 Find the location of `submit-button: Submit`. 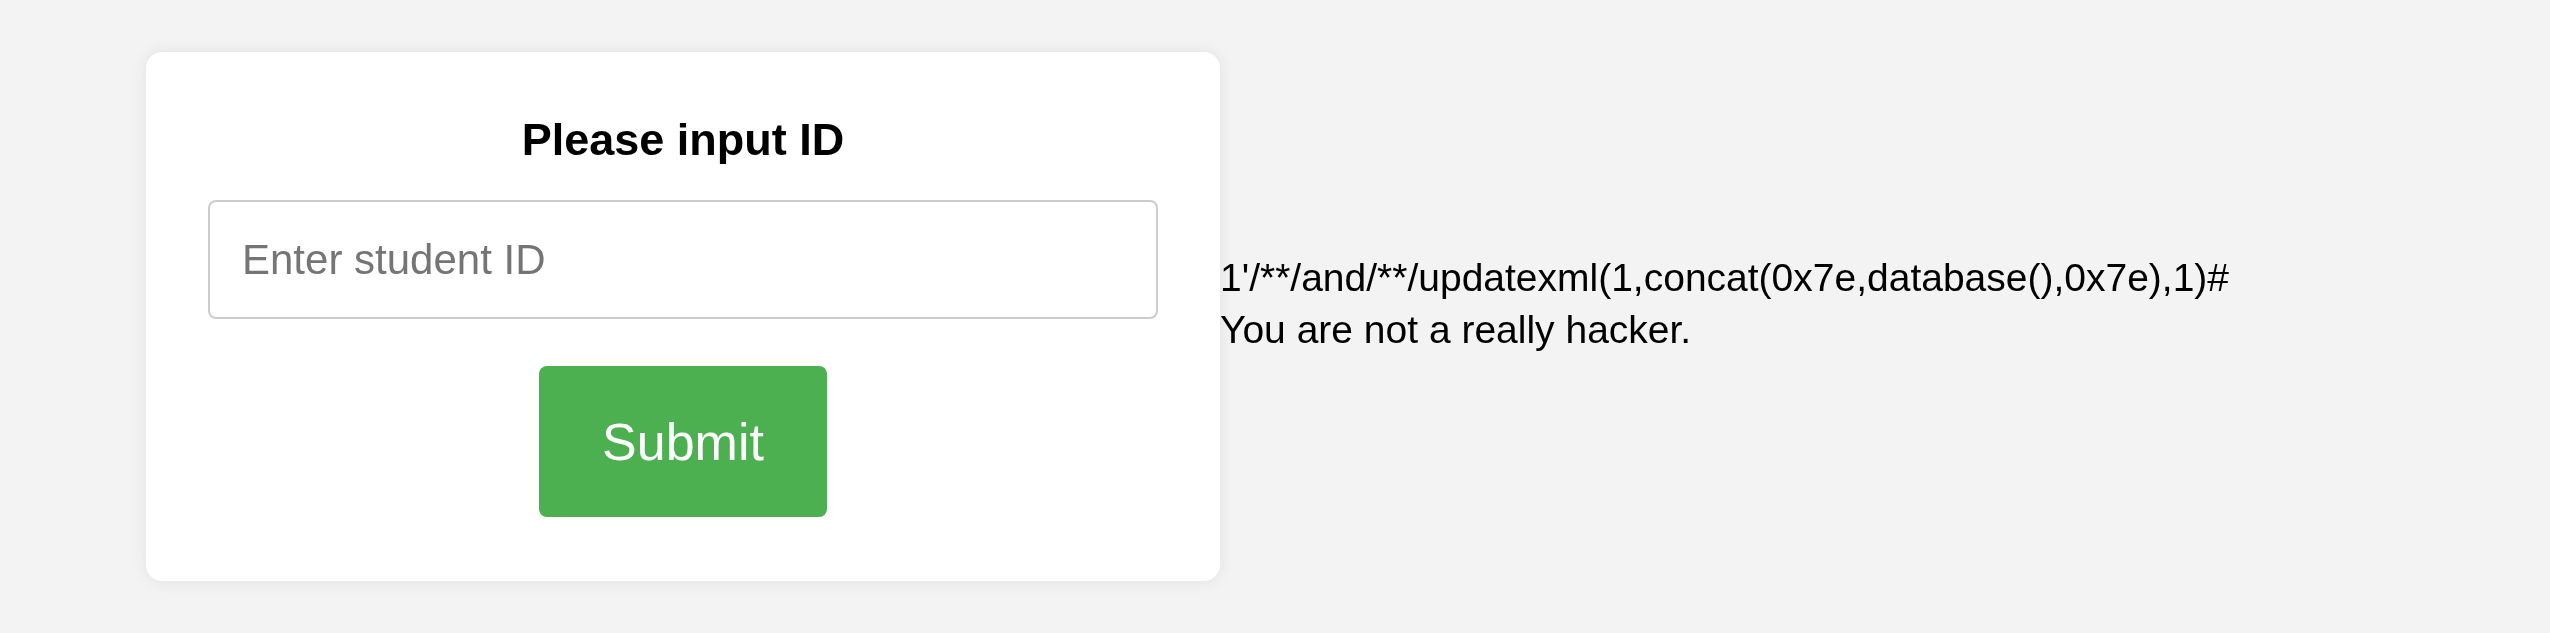

submit-button: Submit is located at coordinates (683, 441).